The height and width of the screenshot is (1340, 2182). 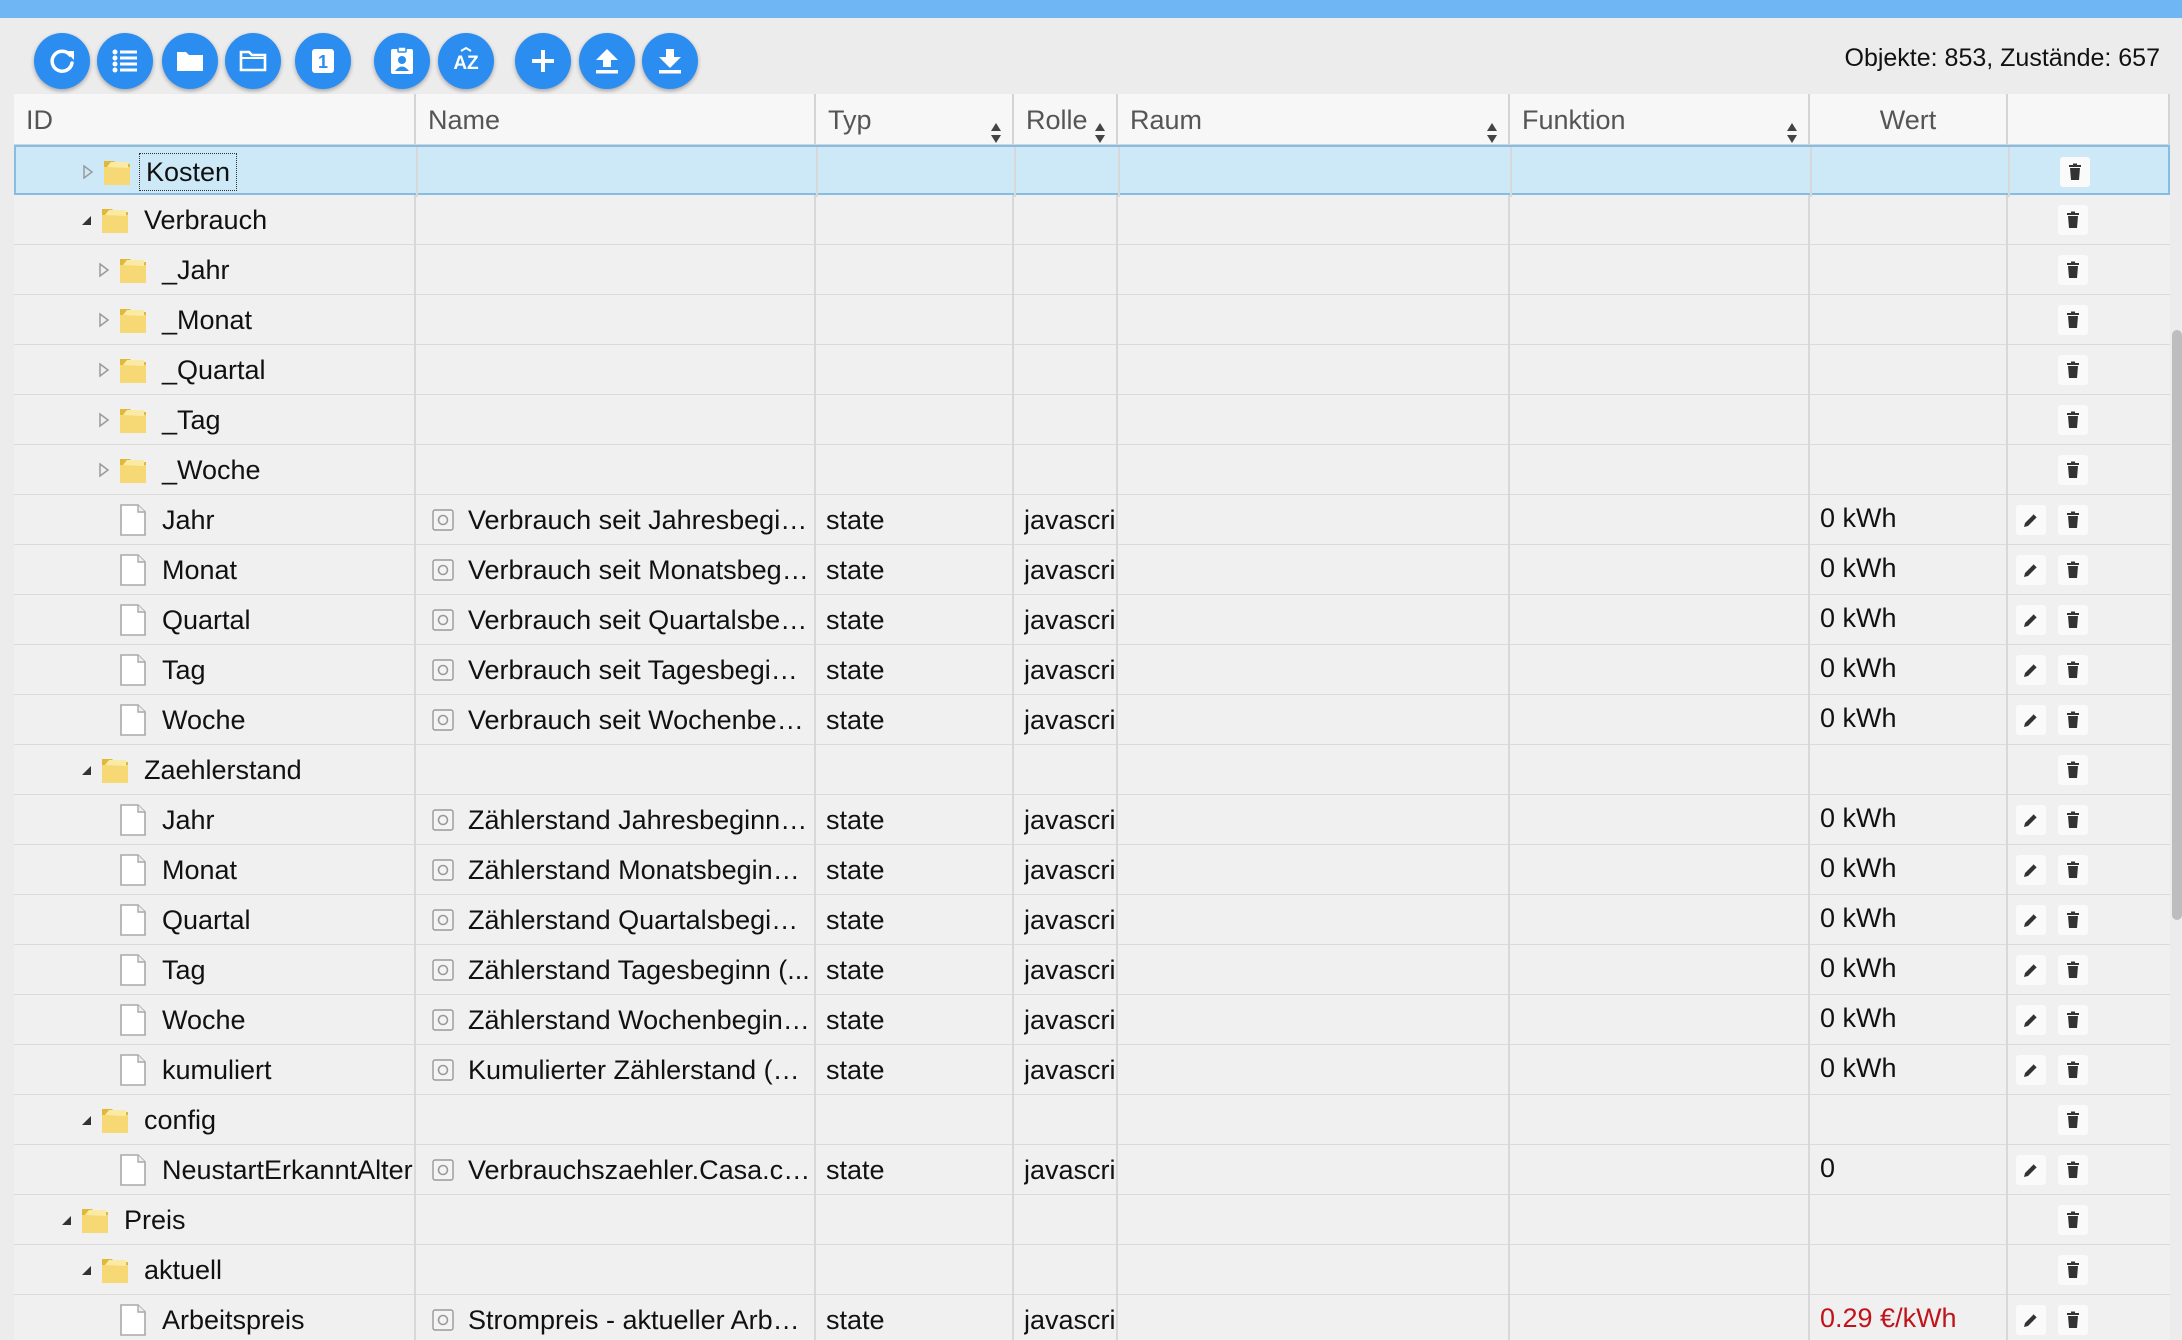 I want to click on column-header-wert: Wert, so click(x=1909, y=119).